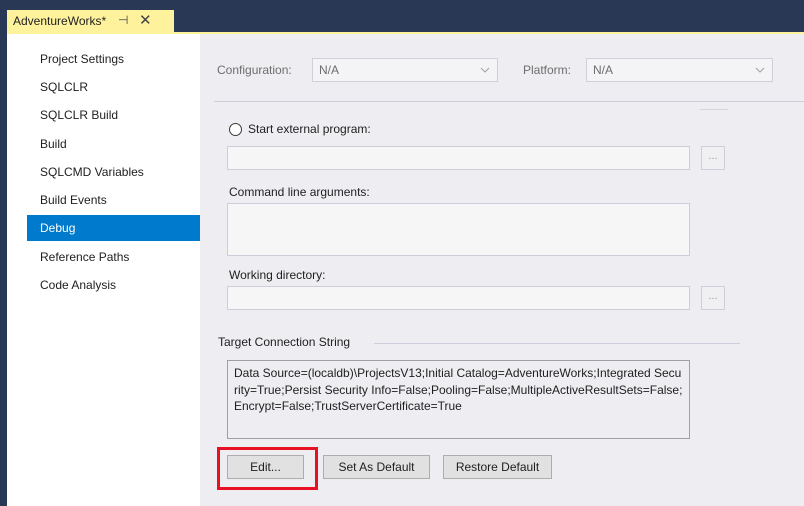 This screenshot has width=804, height=506. Describe the element at coordinates (254, 70) in the screenshot. I see `configuration-label: Configuration:` at that location.